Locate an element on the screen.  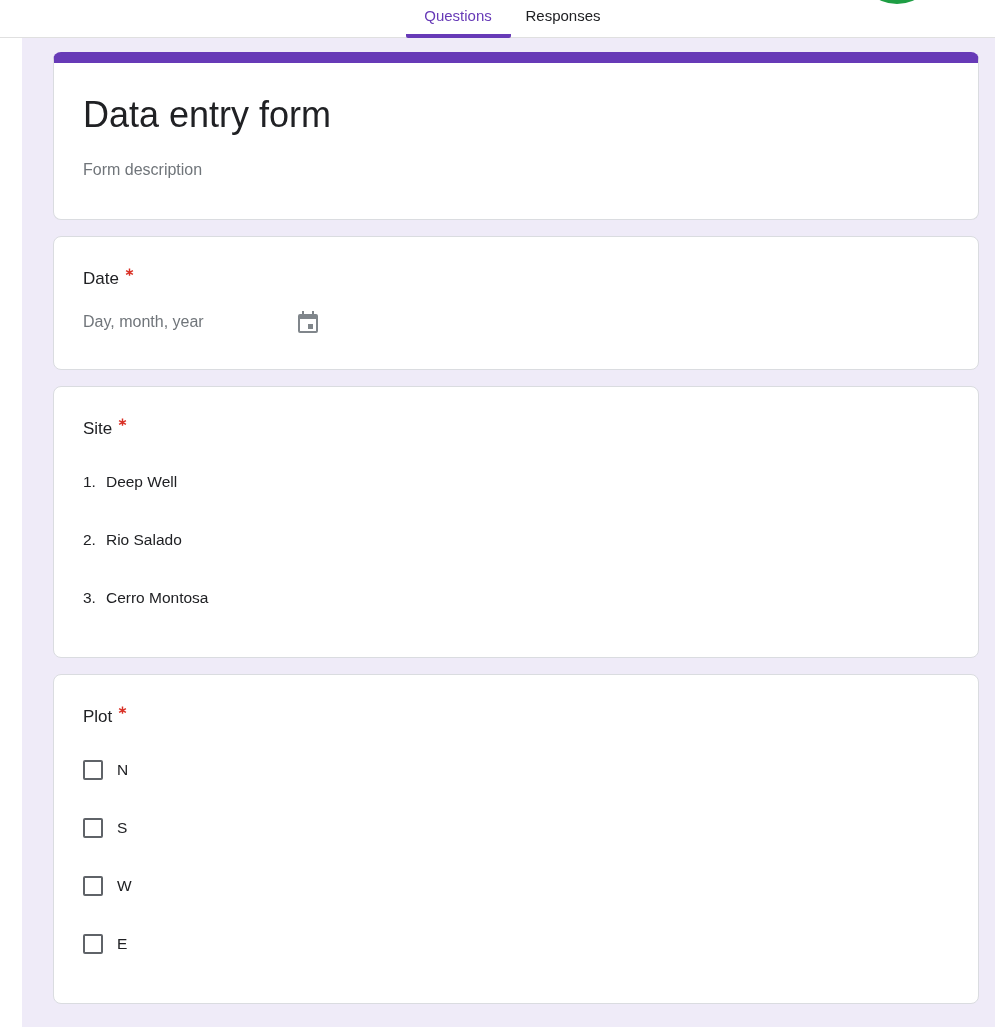
list-number: 1. is located at coordinates (89, 482).